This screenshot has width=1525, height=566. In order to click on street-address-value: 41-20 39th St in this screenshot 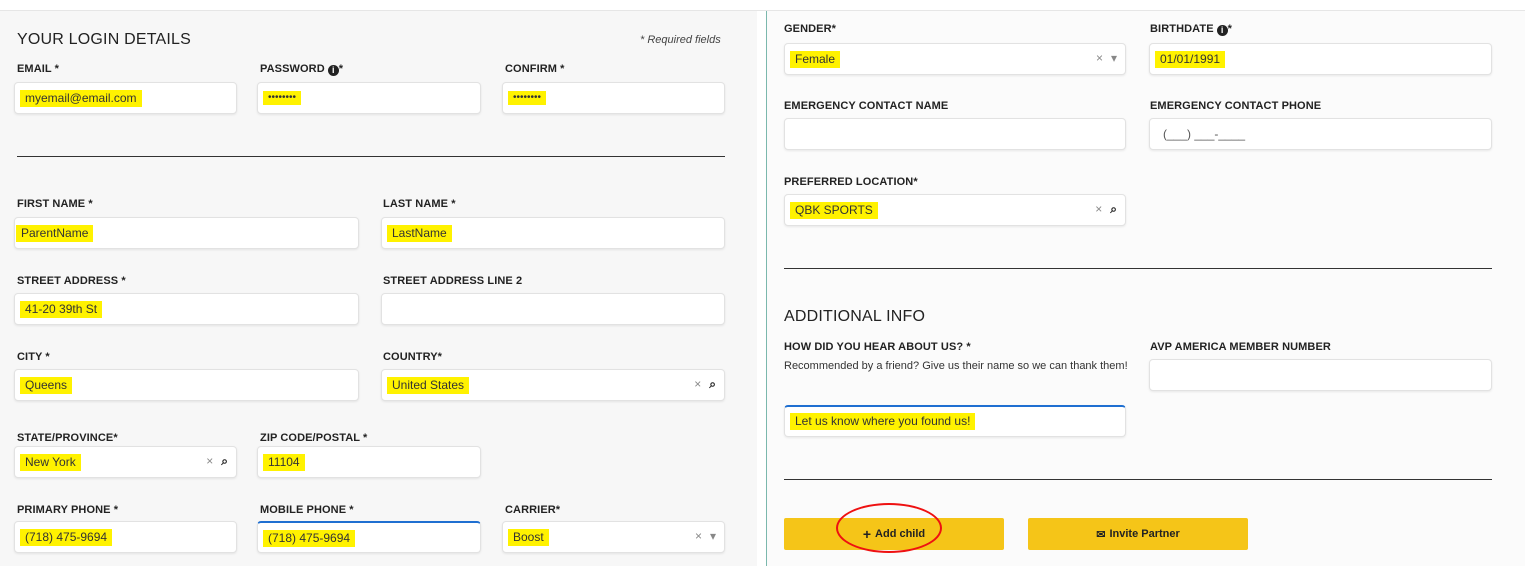, I will do `click(61, 309)`.